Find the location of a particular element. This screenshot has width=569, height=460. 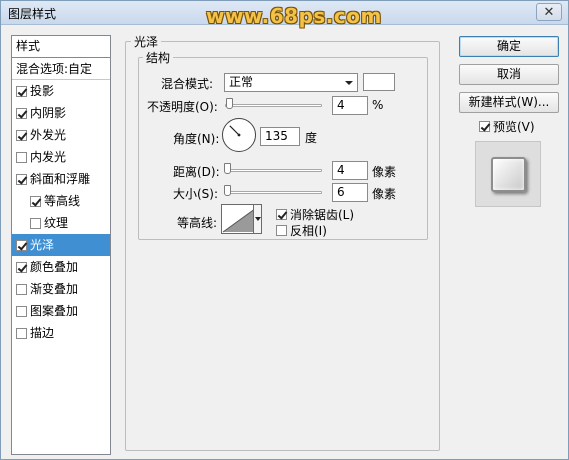

preview-checkbox-row: 预览(V) is located at coordinates (507, 126).